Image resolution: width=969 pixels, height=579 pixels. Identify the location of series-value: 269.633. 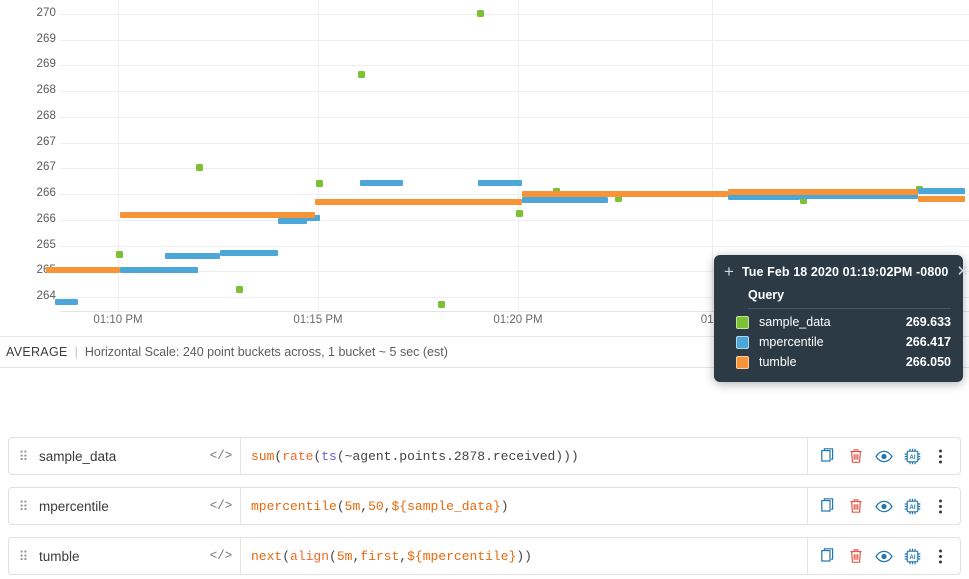
(928, 322).